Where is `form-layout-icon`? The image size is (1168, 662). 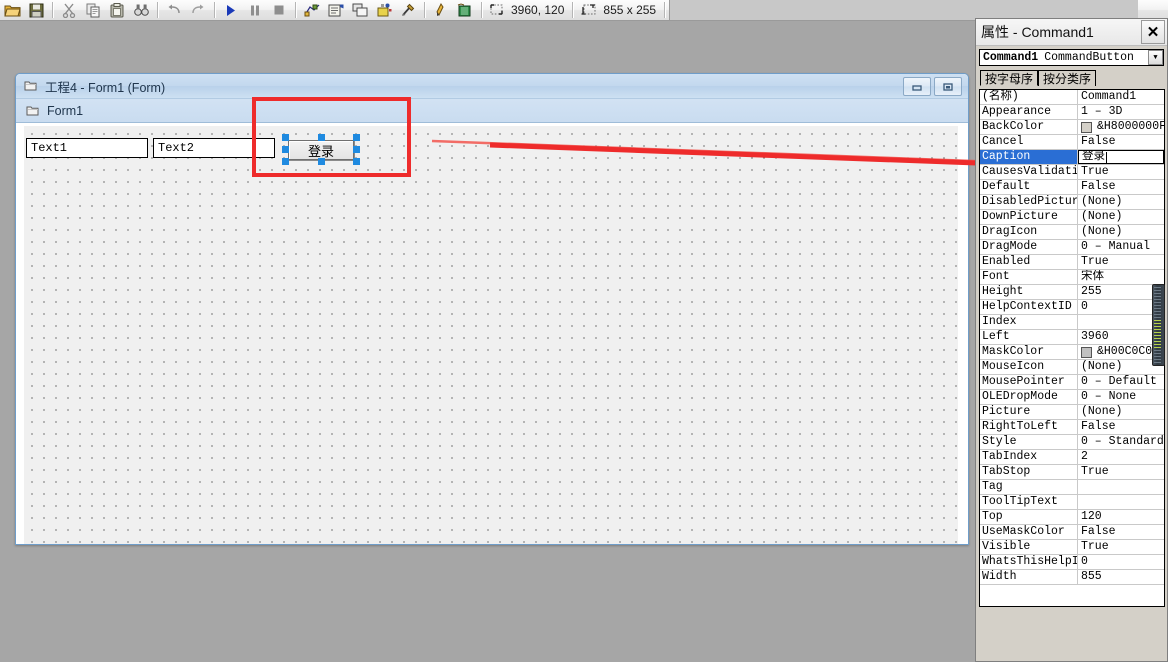
form-layout-icon is located at coordinates (360, 10).